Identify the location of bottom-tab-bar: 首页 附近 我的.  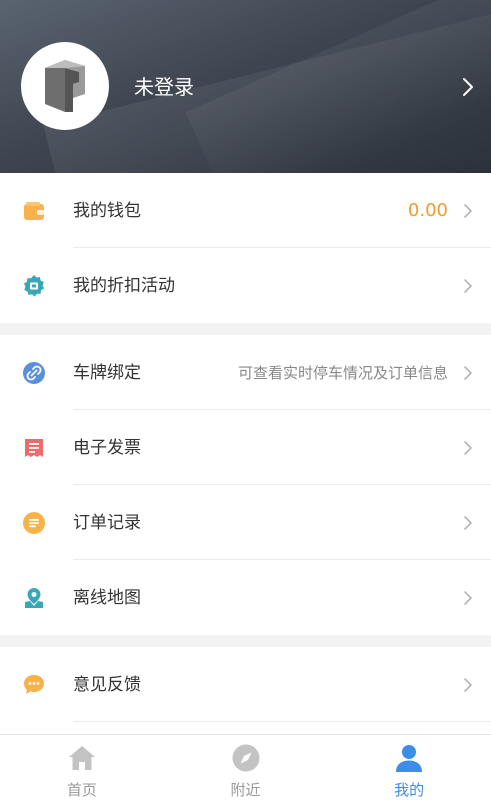
(245, 767).